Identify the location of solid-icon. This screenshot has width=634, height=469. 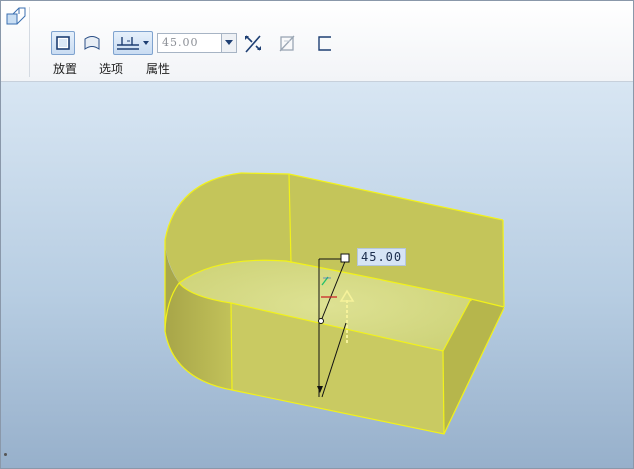
(63, 43).